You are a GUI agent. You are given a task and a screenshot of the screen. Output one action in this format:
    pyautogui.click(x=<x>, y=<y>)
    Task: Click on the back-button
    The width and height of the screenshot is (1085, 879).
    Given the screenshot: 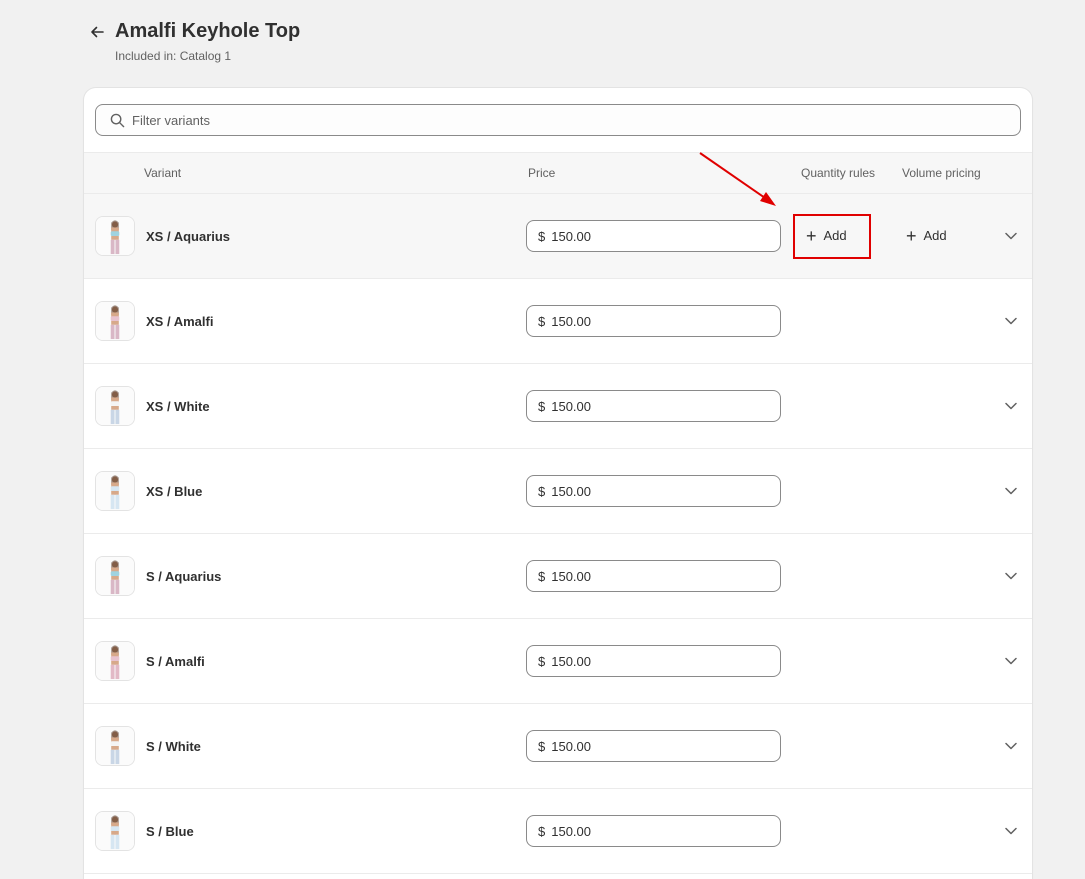 What is the action you would take?
    pyautogui.click(x=97, y=32)
    